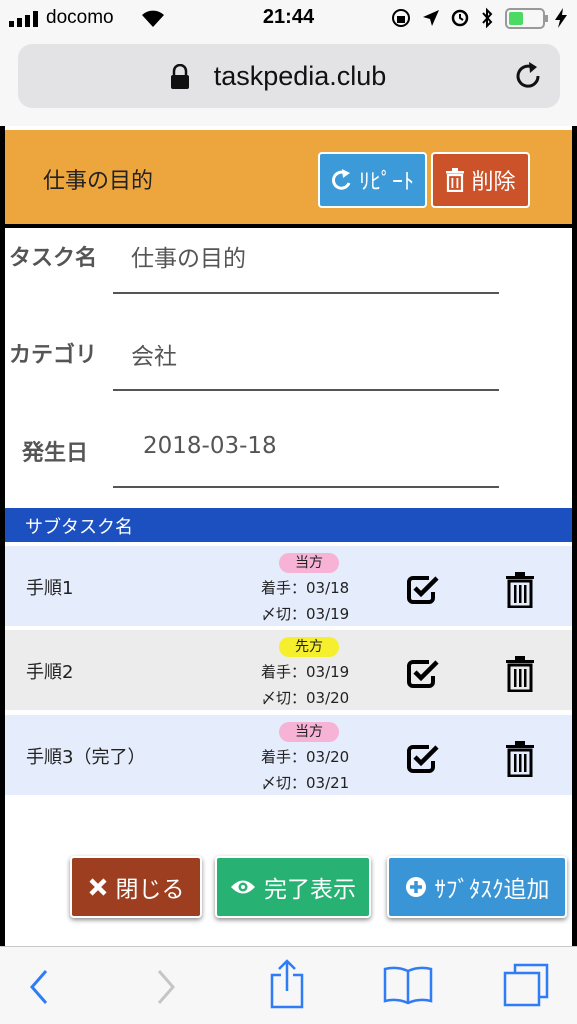 The image size is (577, 1024). I want to click on delete-button: 削除, so click(480, 180).